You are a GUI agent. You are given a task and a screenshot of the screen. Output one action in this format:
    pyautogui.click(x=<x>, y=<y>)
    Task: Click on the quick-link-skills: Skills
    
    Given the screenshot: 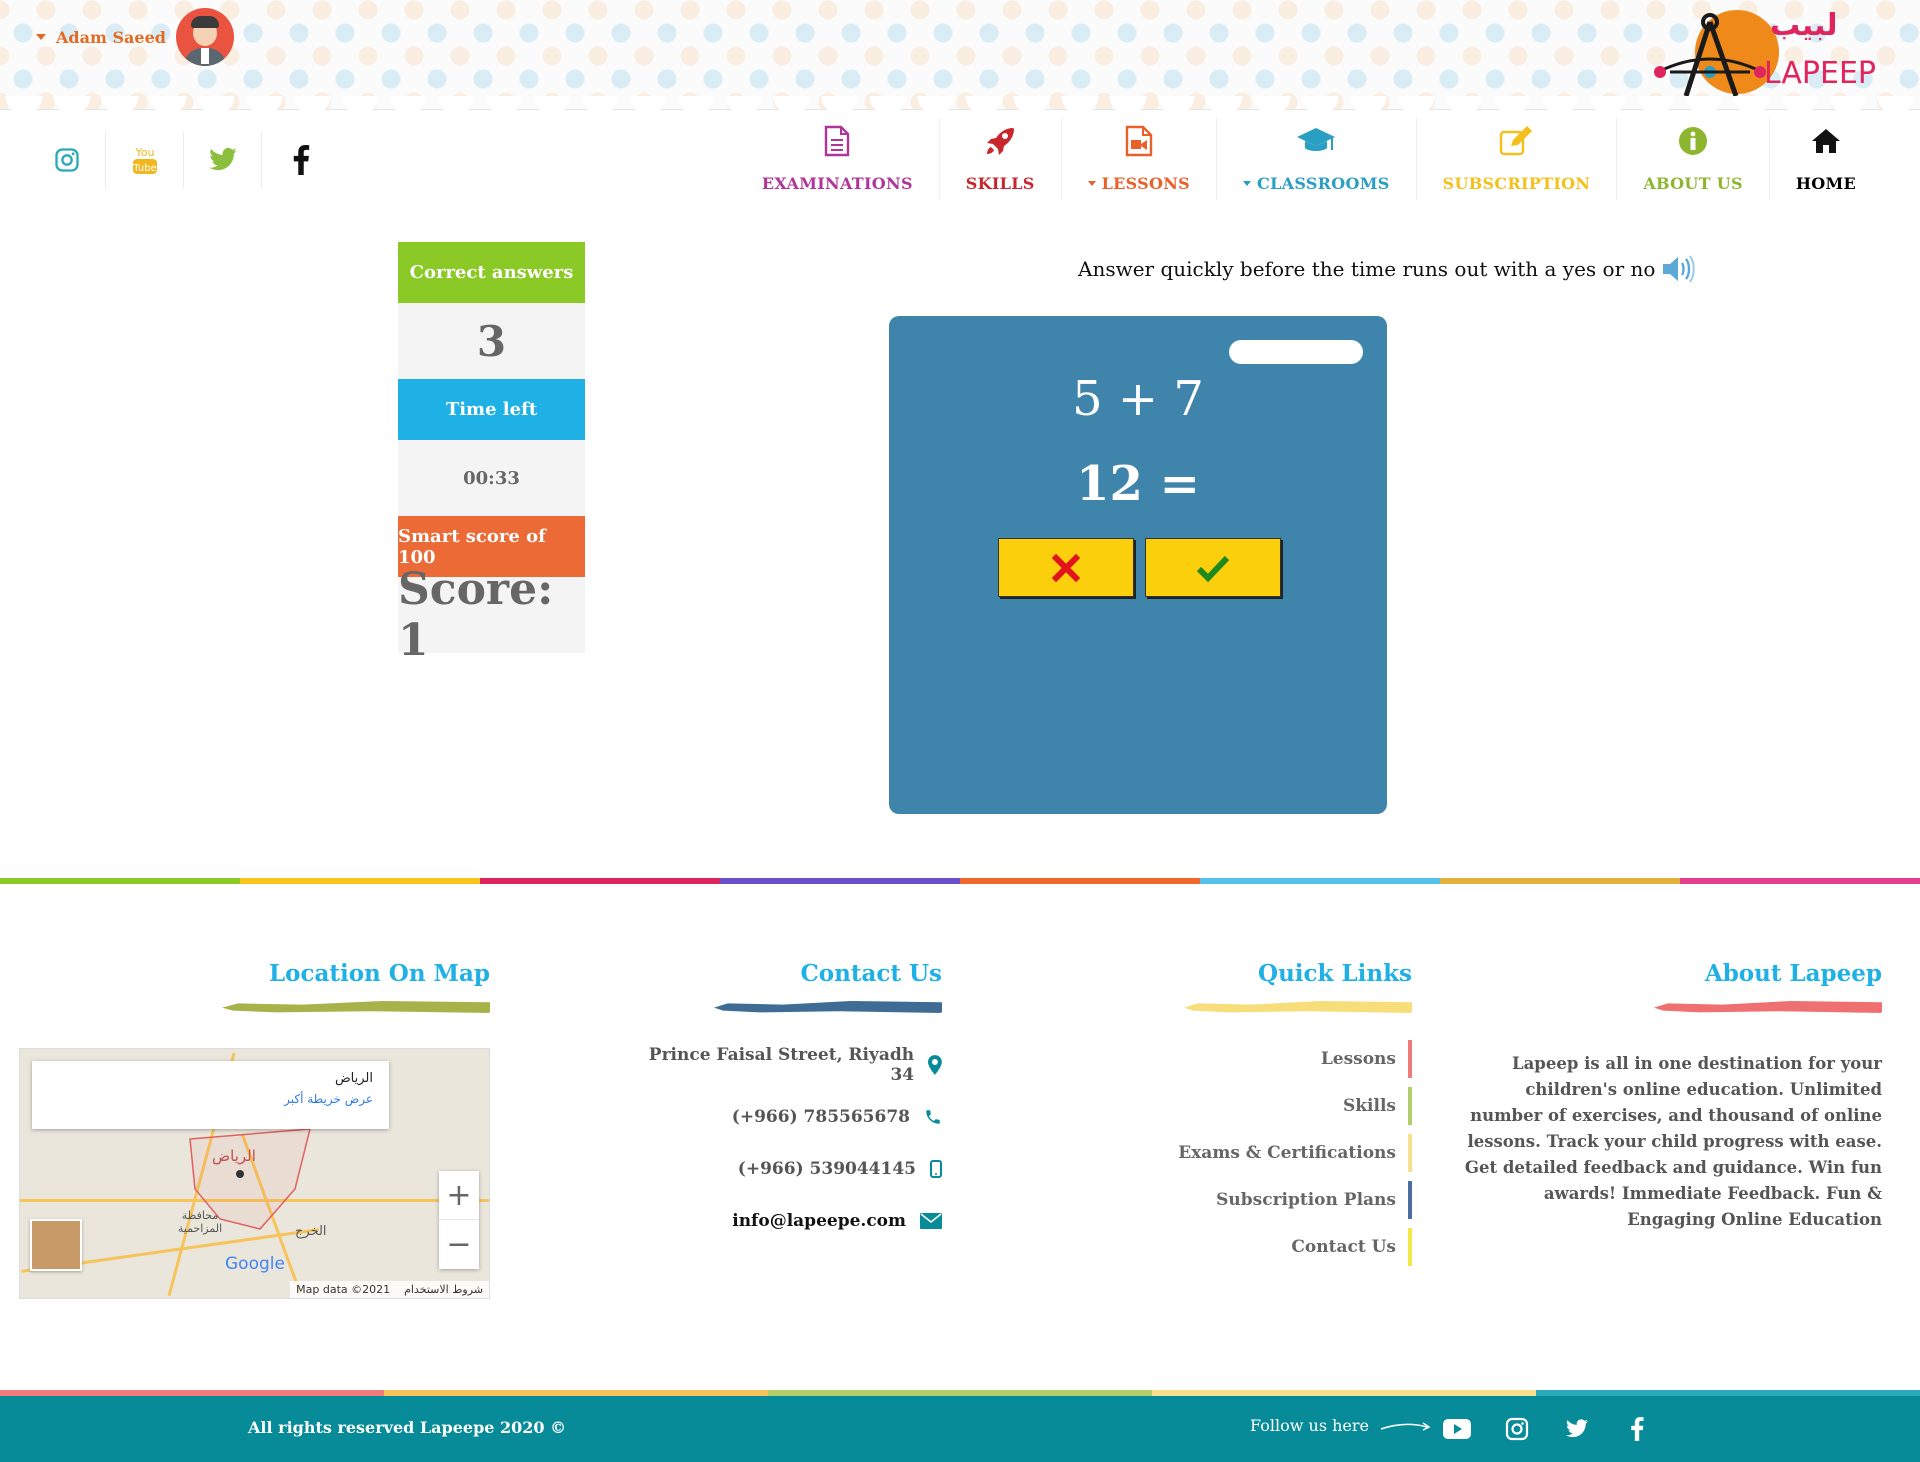 What is the action you would take?
    pyautogui.click(x=1262, y=1105)
    